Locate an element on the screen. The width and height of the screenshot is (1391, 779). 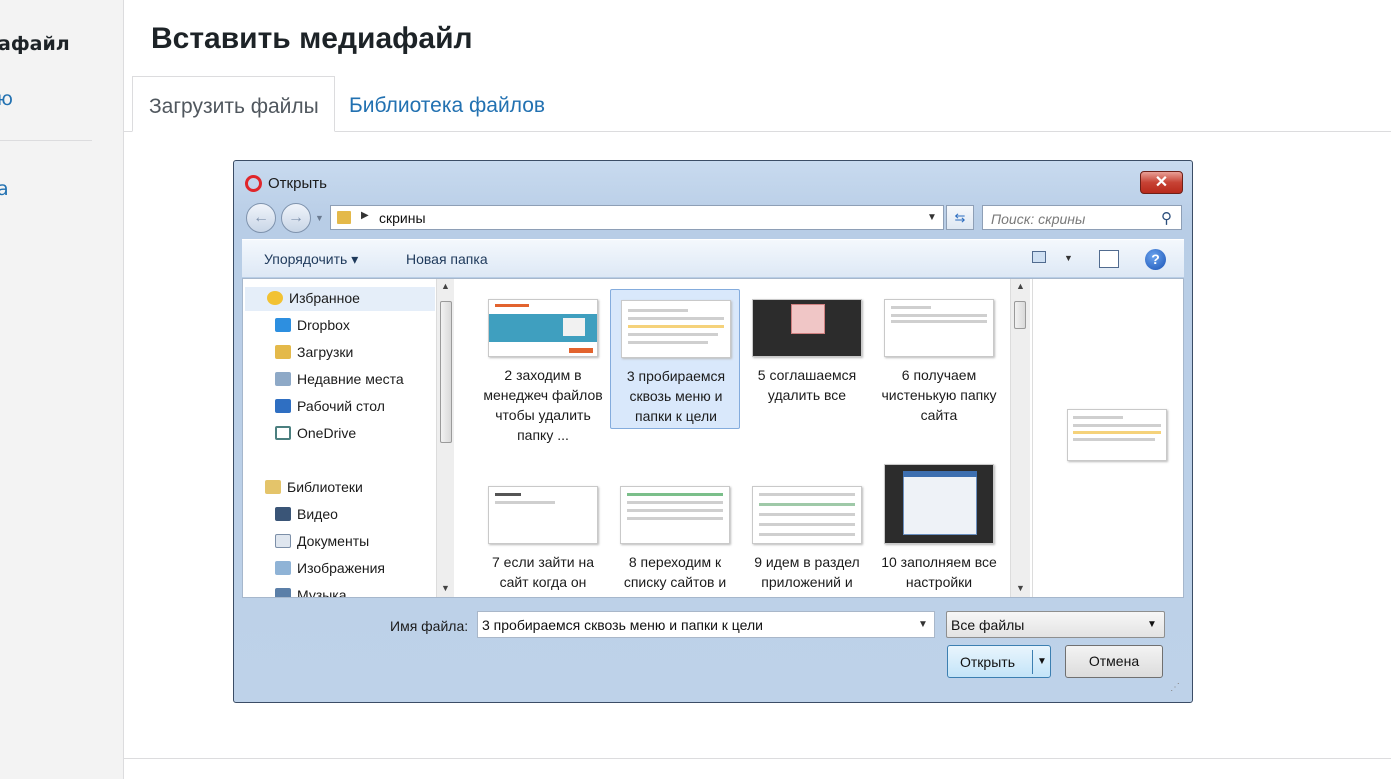
help-icon: ? is located at coordinates (1155, 259).